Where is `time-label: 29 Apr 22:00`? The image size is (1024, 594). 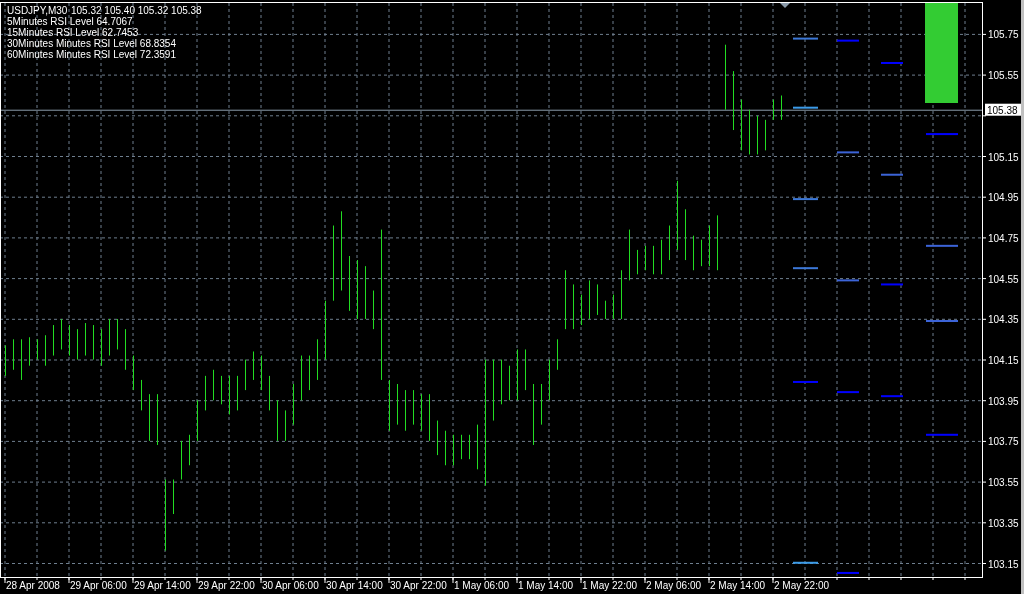 time-label: 29 Apr 22:00 is located at coordinates (226, 585).